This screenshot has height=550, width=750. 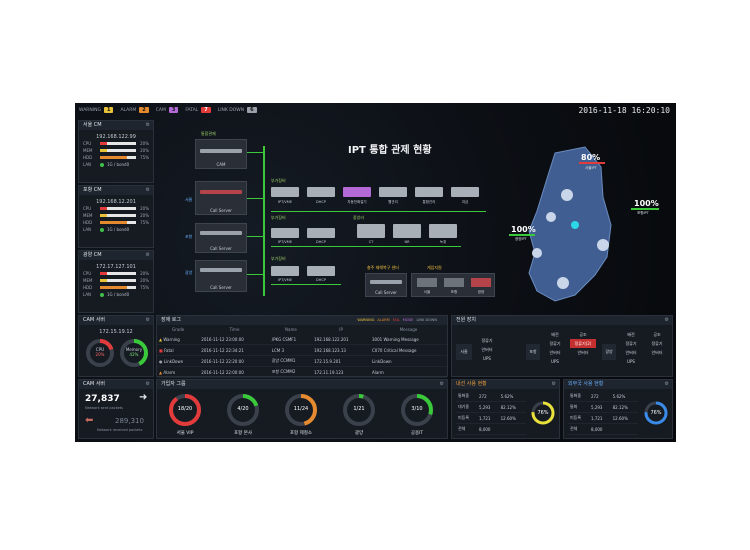 What do you see at coordinates (465, 192) in the screenshot?
I see `server-billing` at bounding box center [465, 192].